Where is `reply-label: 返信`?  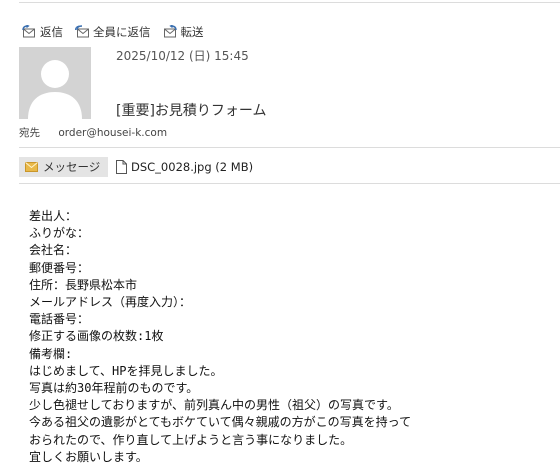
reply-label: 返信 is located at coordinates (51, 32).